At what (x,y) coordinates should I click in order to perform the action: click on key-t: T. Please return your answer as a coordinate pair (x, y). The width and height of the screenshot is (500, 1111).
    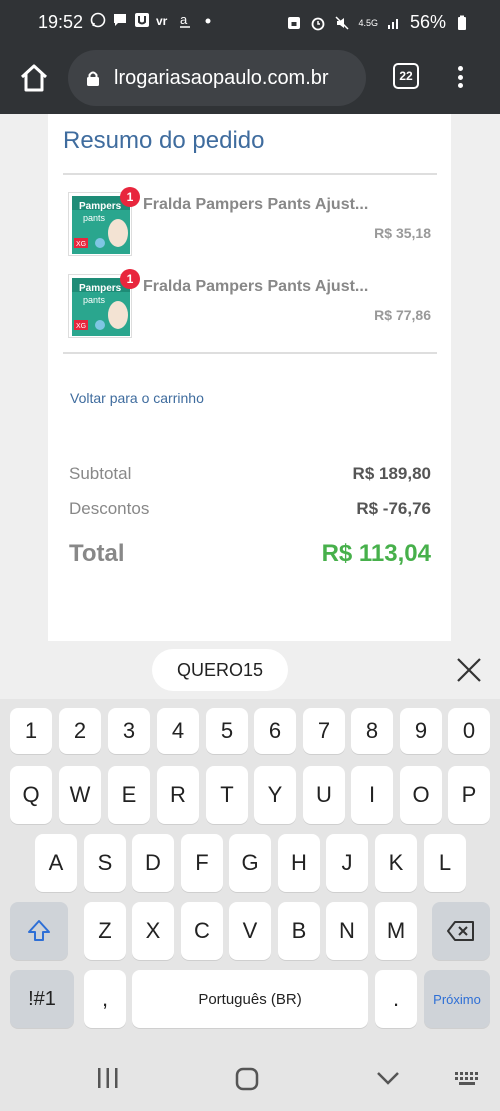
    Looking at the image, I should click on (227, 795).